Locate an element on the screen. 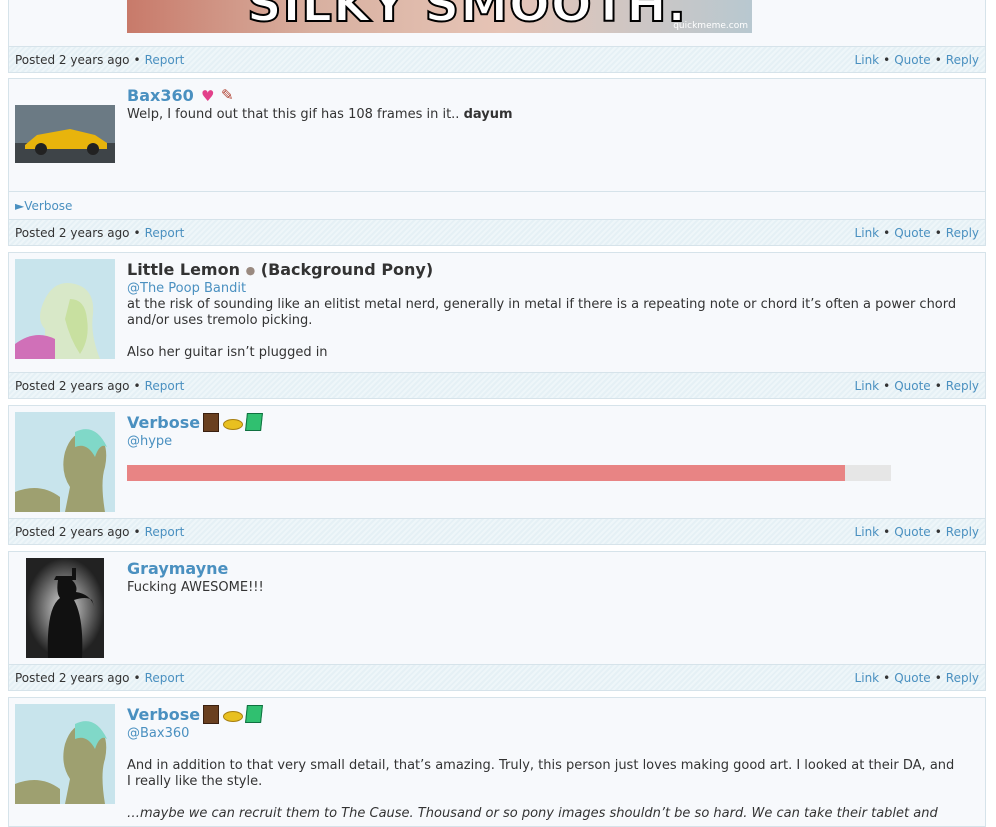  brush-badge-icon: ✎ is located at coordinates (227, 95).